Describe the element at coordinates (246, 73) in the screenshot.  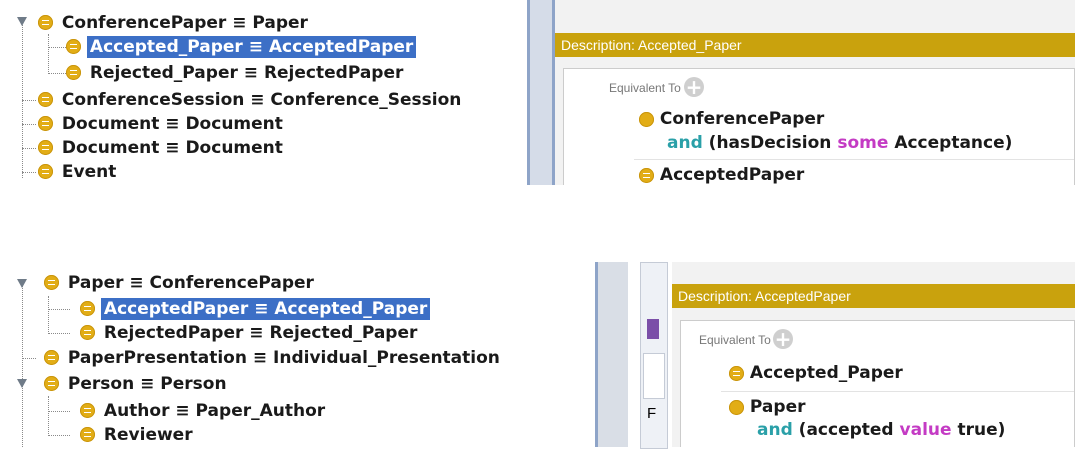
I see `tree-item-label: Rejected_Paper ≡ RejectedPaper` at that location.